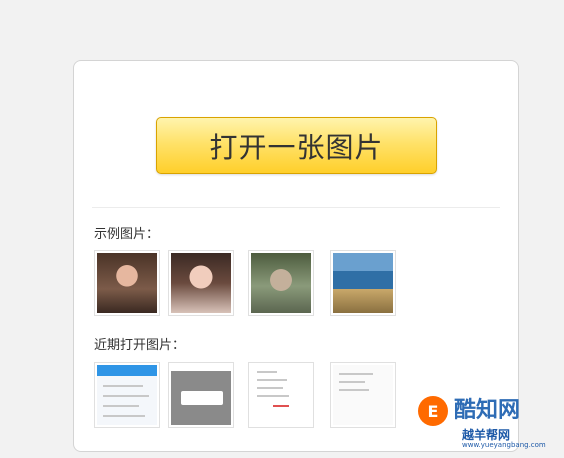 This screenshot has height=458, width=564. I want to click on form-screenshot, so click(363, 395).